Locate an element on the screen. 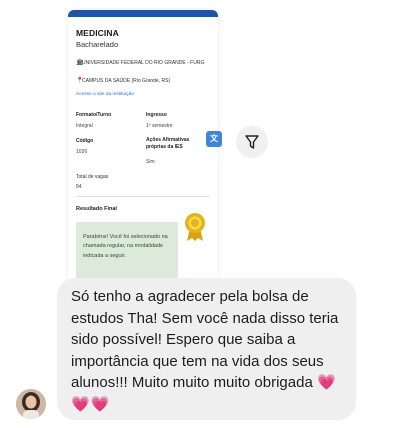 The height and width of the screenshot is (428, 404). translate-icon: 文 is located at coordinates (214, 138).